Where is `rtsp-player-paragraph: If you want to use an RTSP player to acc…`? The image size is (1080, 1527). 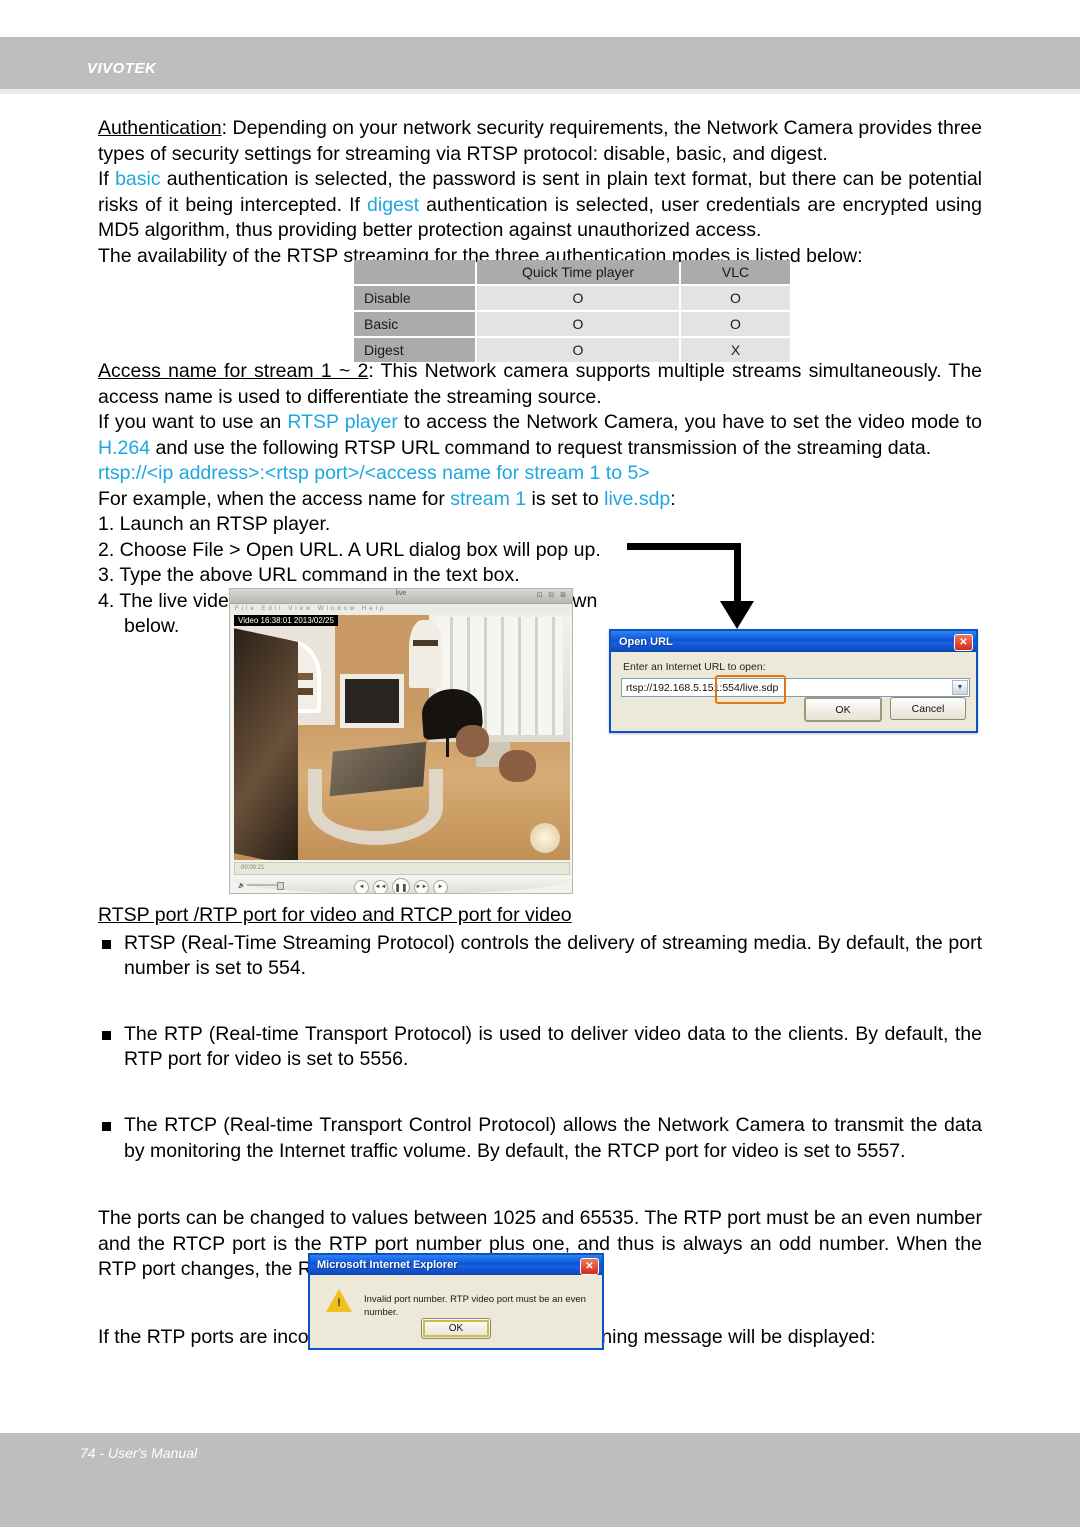
rtsp-player-paragraph: If you want to use an RTSP player to acc… is located at coordinates (540, 435).